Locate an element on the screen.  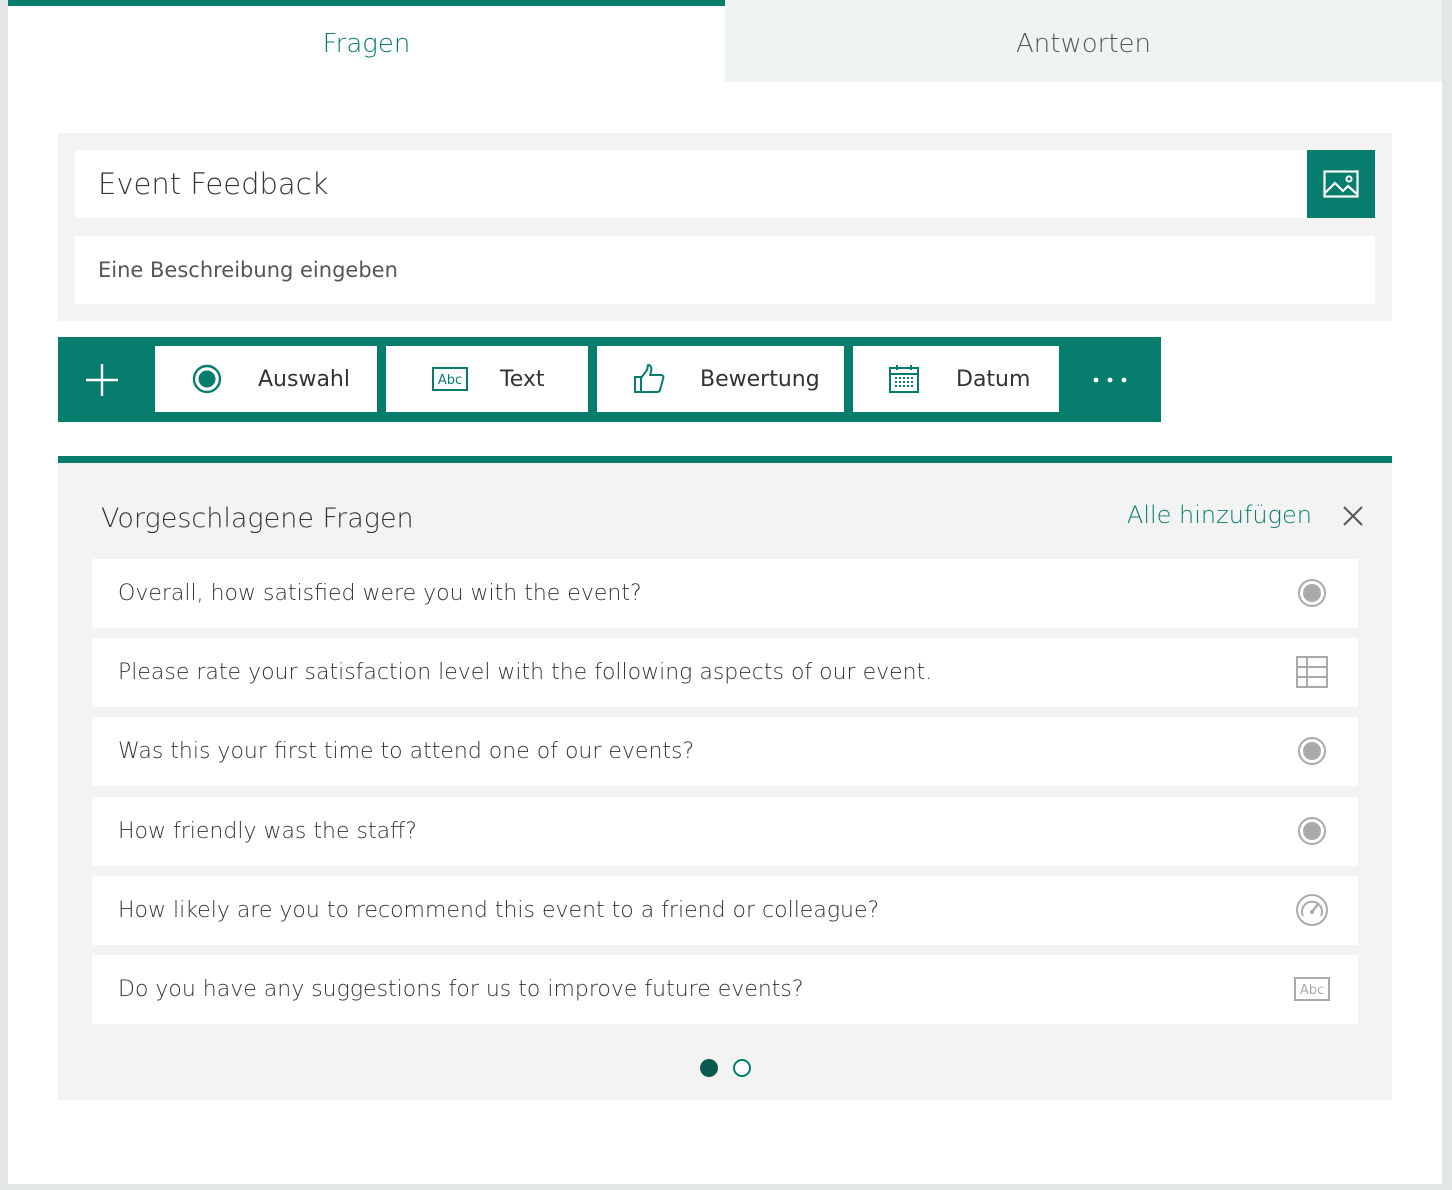
thumbs-up-icon is located at coordinates (649, 379).